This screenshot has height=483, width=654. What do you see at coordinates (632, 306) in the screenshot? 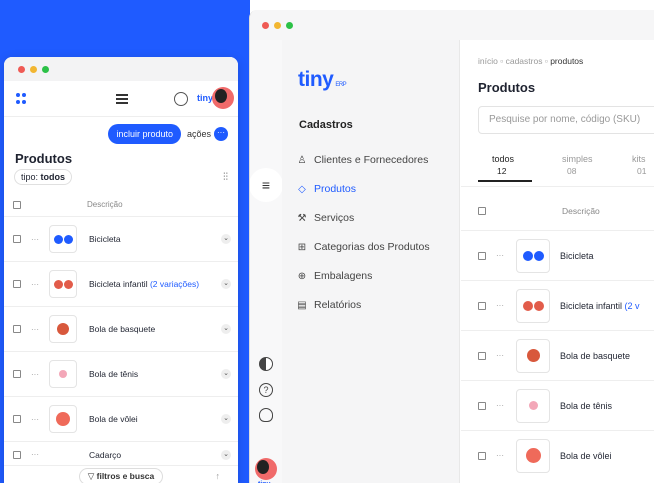
I see `variations-link: (2 v` at bounding box center [632, 306].